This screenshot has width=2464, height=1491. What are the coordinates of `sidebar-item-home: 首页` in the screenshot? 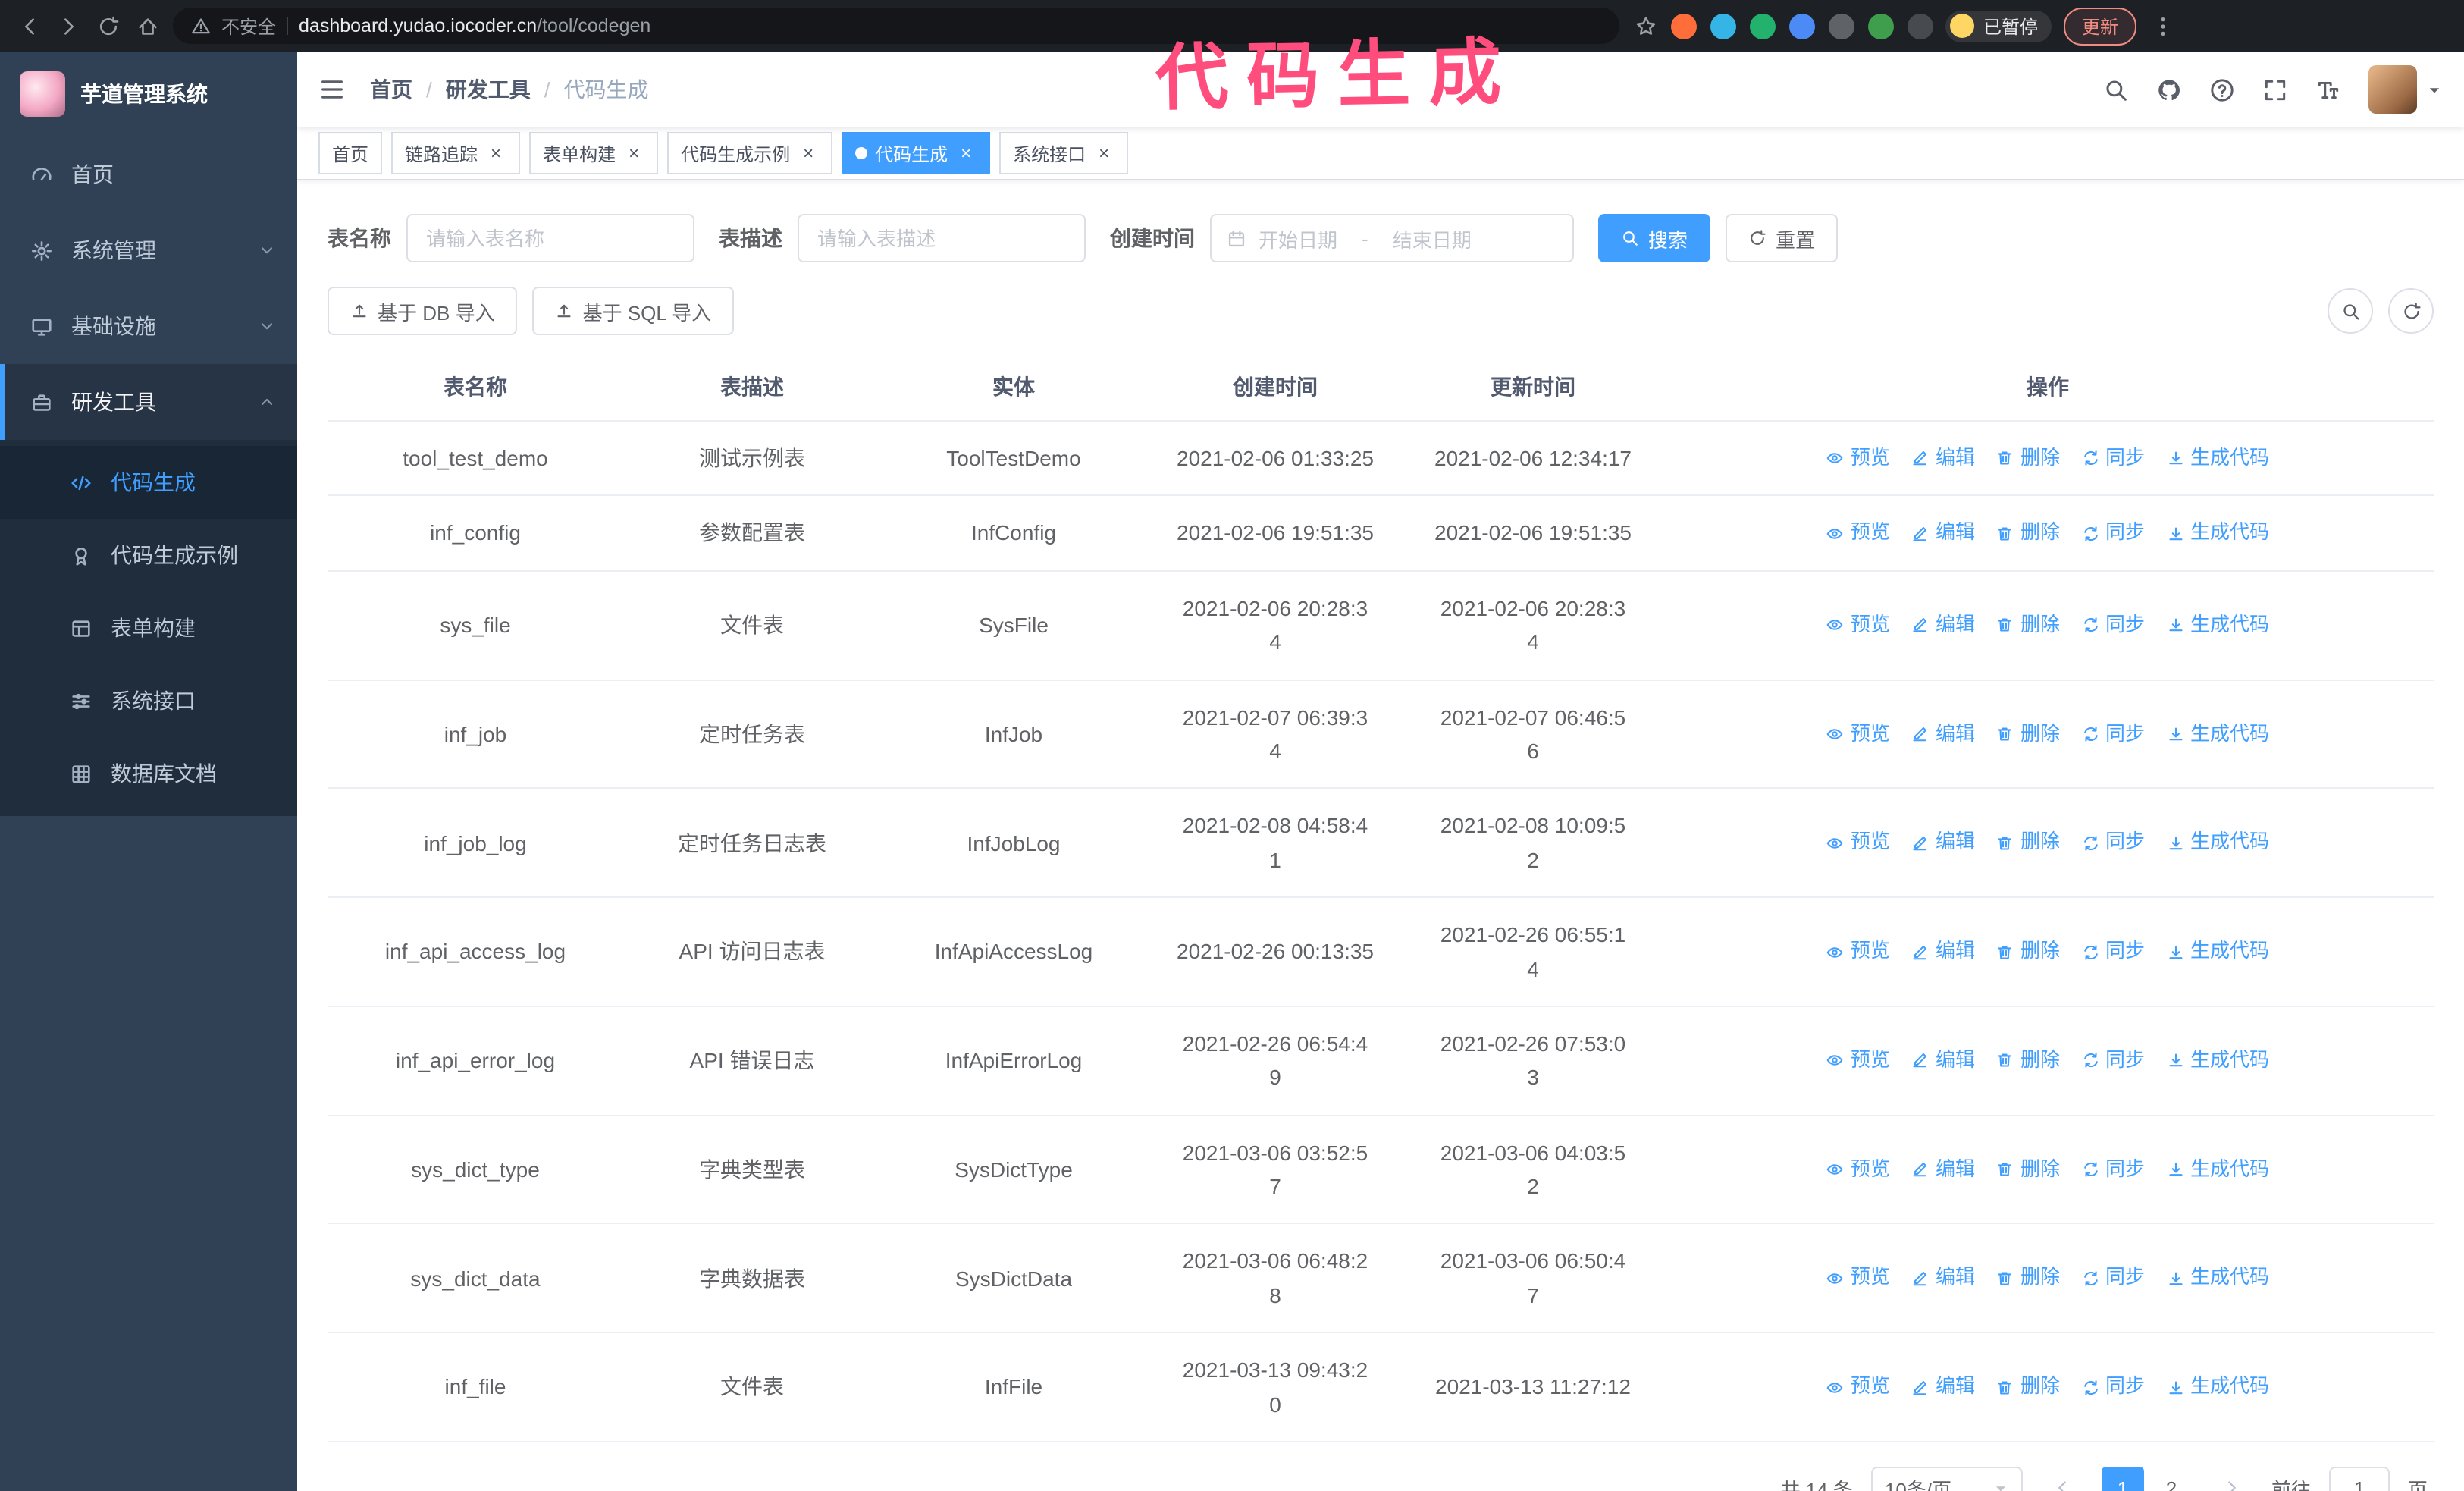 It's located at (148, 174).